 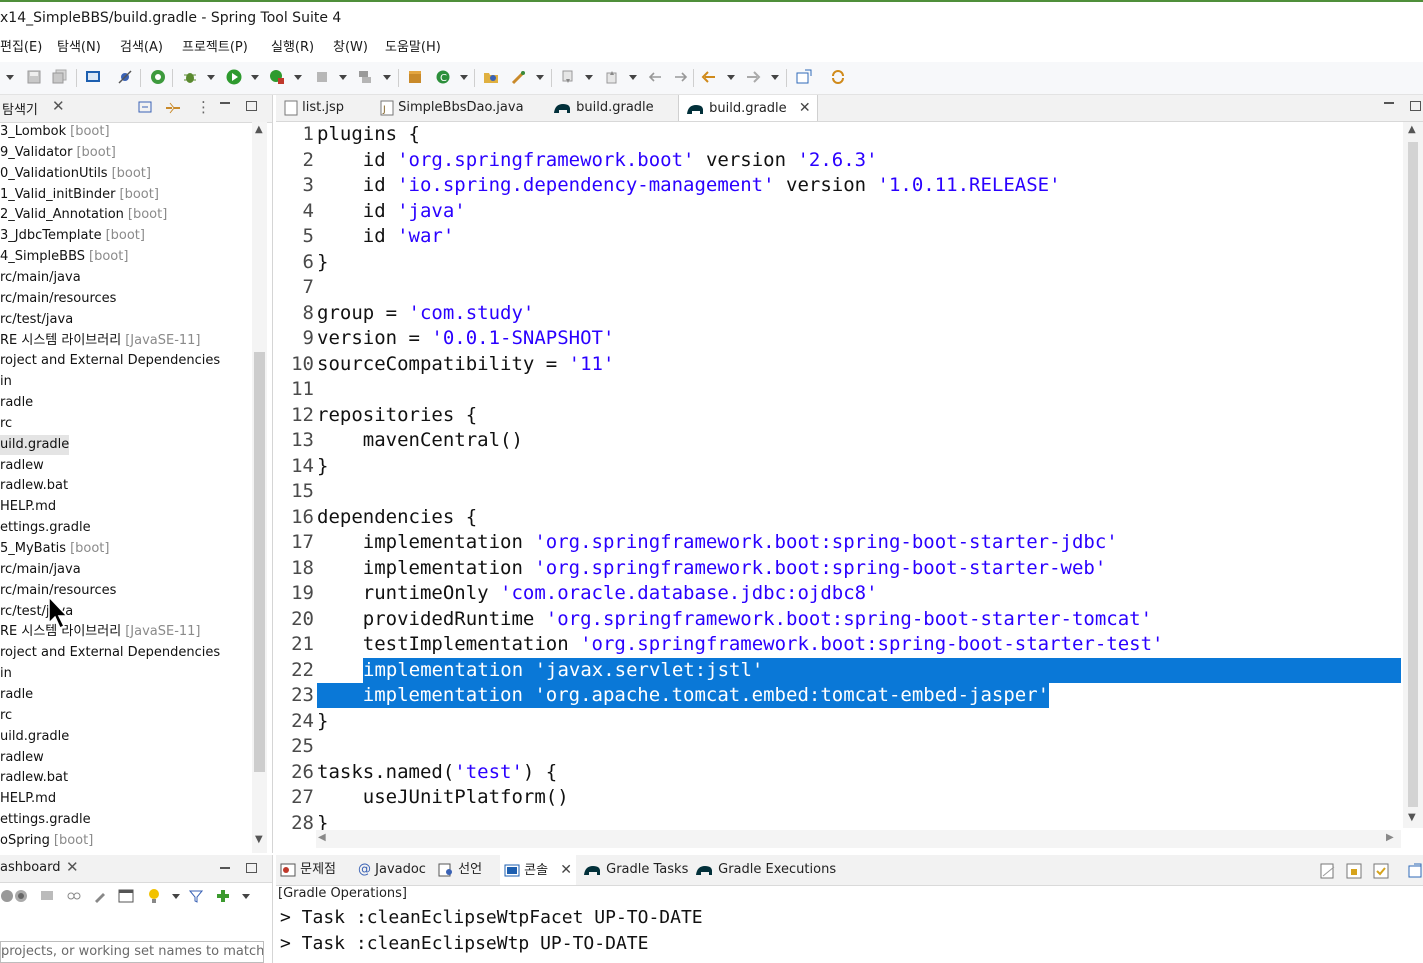 What do you see at coordinates (1328, 871) in the screenshot?
I see `clear-console-icon` at bounding box center [1328, 871].